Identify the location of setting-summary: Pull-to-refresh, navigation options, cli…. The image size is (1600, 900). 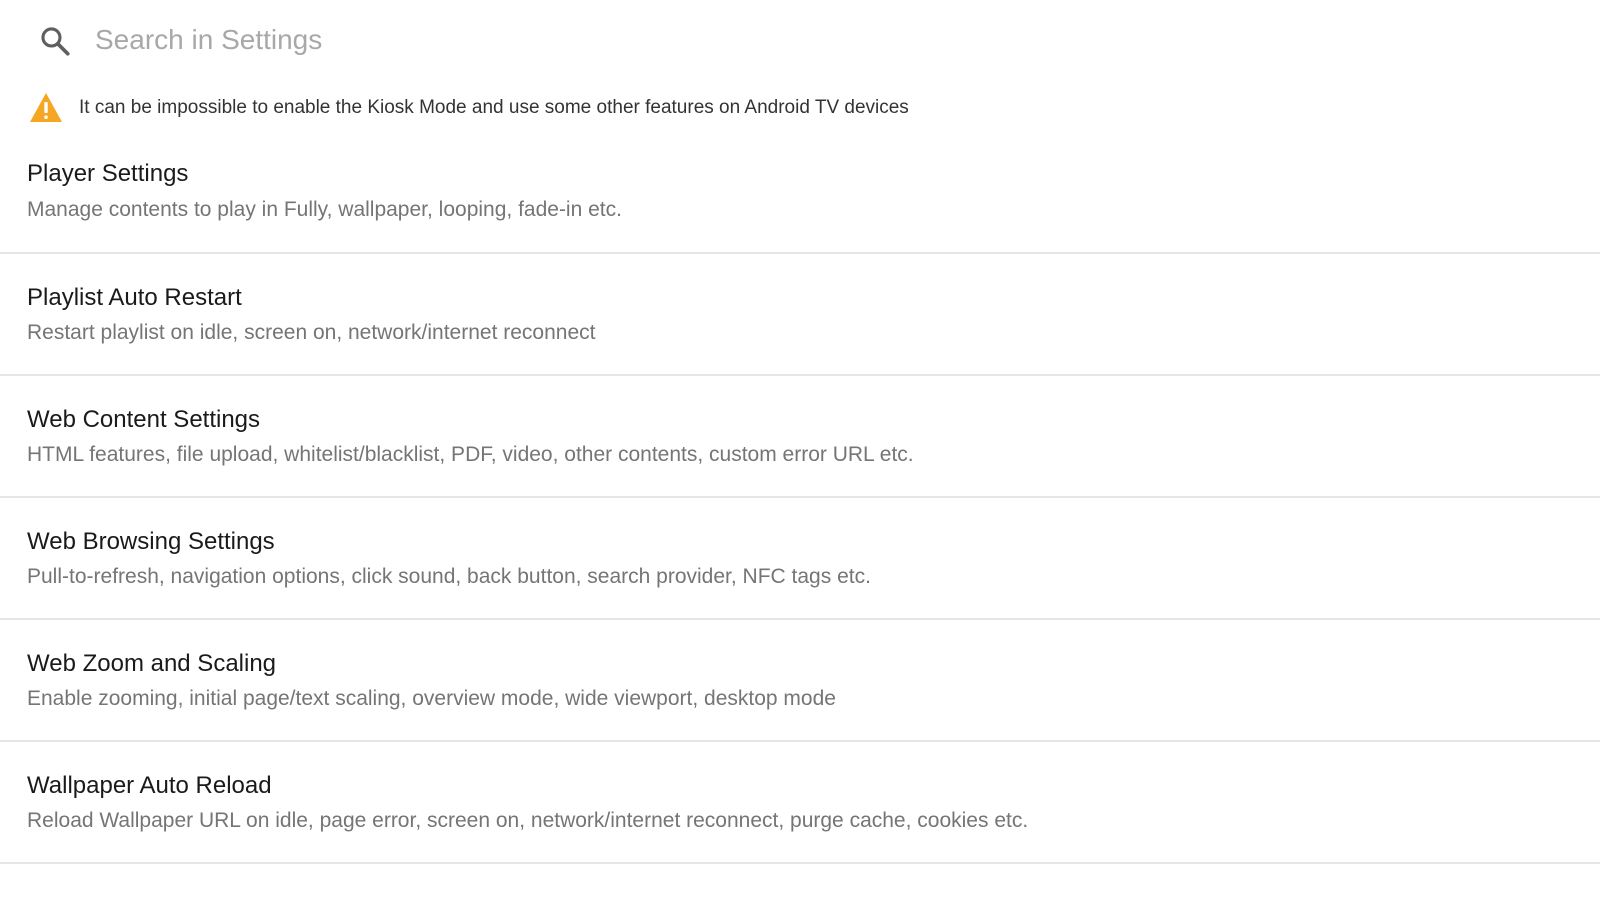
(449, 576).